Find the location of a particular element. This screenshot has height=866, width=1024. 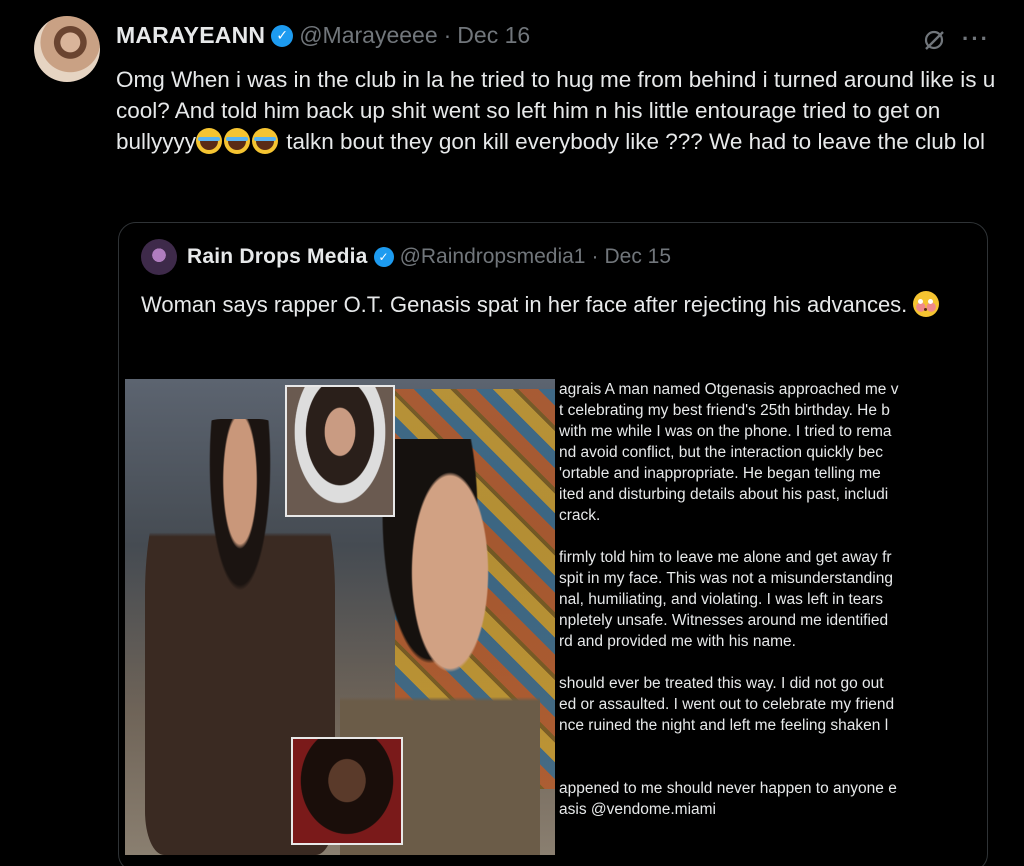

author-display-name: MARAYEANN is located at coordinates (190, 35).